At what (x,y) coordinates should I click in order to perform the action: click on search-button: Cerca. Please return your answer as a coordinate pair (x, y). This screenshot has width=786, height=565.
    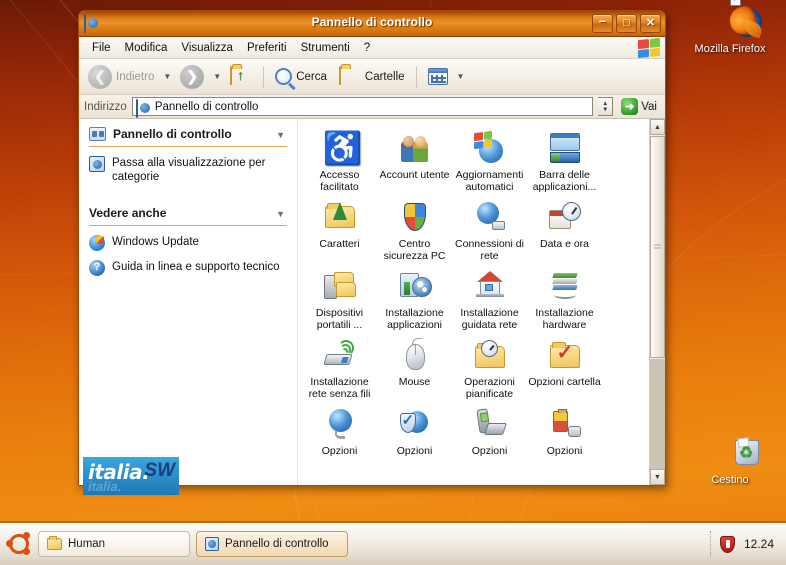
    Looking at the image, I should click on (301, 76).